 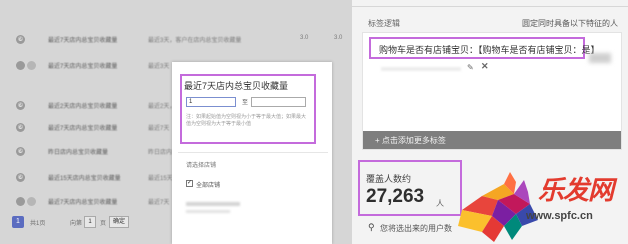 What do you see at coordinates (84, 179) in the screenshot?
I see `row-name: 最近15天店内总宝贝收藏量` at bounding box center [84, 179].